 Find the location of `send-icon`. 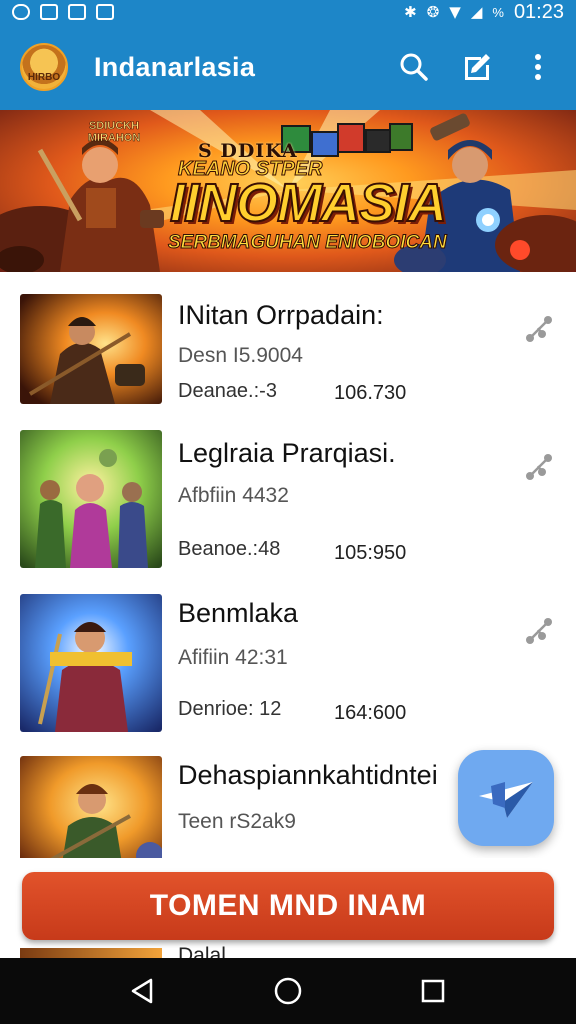

send-icon is located at coordinates (506, 800).